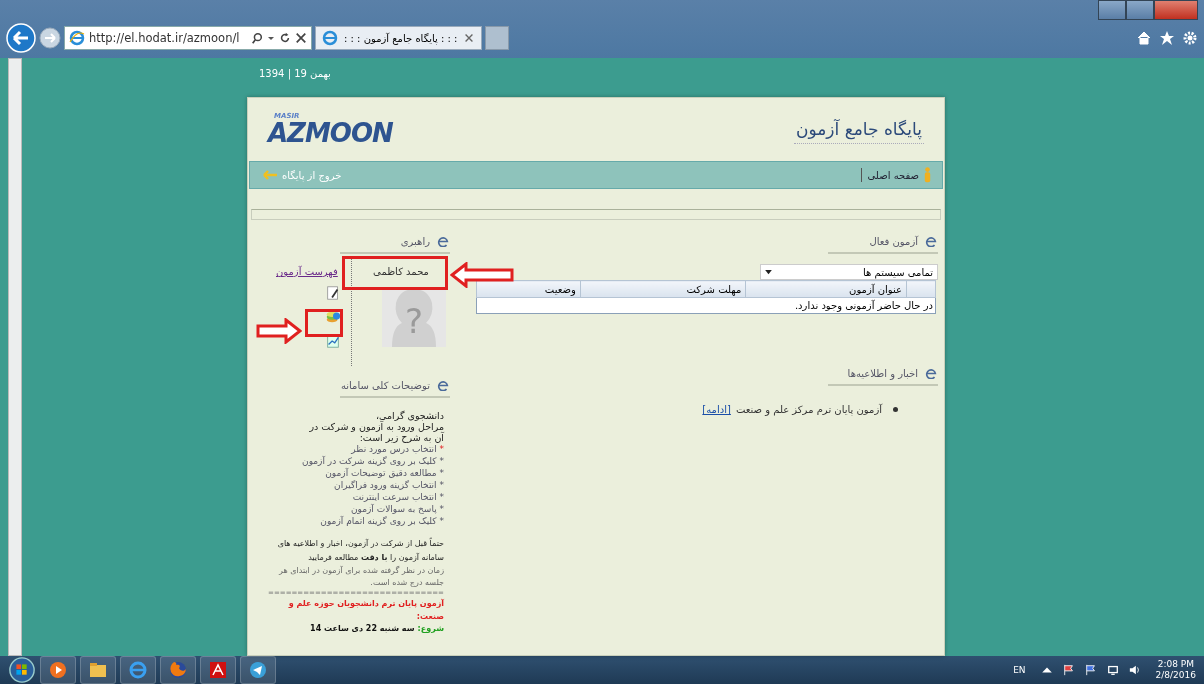 This screenshot has width=1204, height=684. Describe the element at coordinates (295, 74) in the screenshot. I see `date-text: 1394 | 19 بهمن` at that location.